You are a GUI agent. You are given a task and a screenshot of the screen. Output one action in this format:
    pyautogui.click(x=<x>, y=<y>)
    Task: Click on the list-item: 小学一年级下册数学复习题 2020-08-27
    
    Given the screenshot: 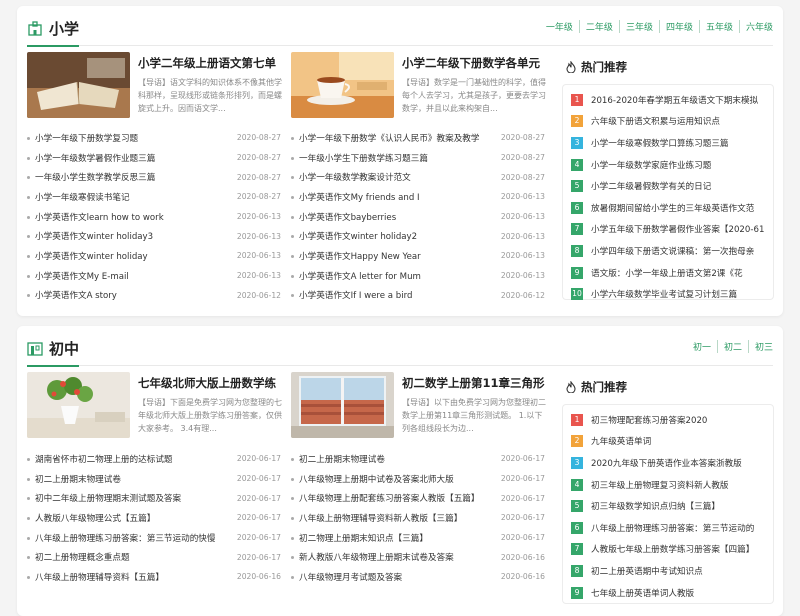 What is the action you would take?
    pyautogui.click(x=154, y=138)
    